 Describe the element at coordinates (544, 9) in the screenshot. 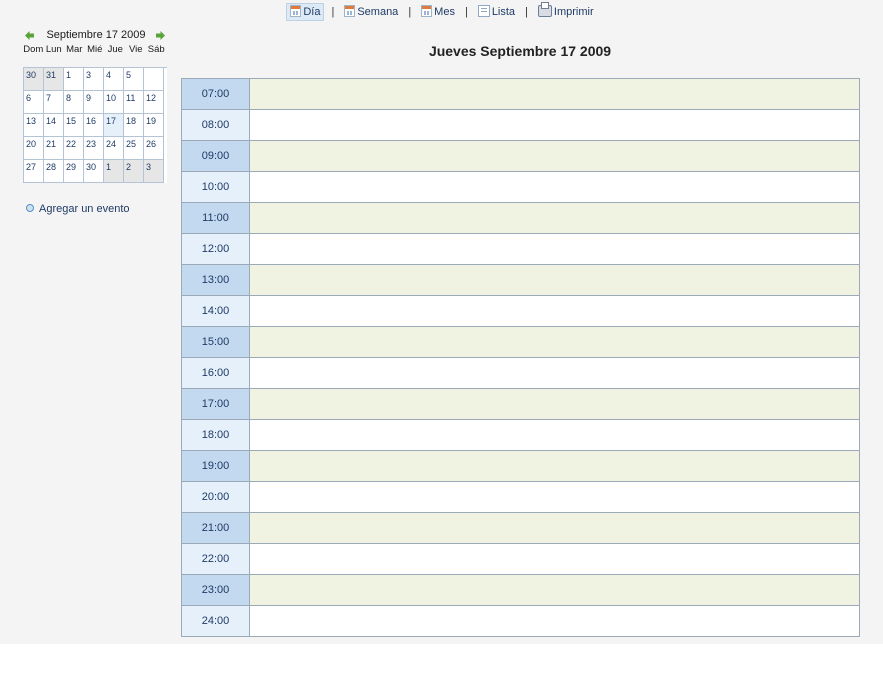

I see `printer-icon` at that location.